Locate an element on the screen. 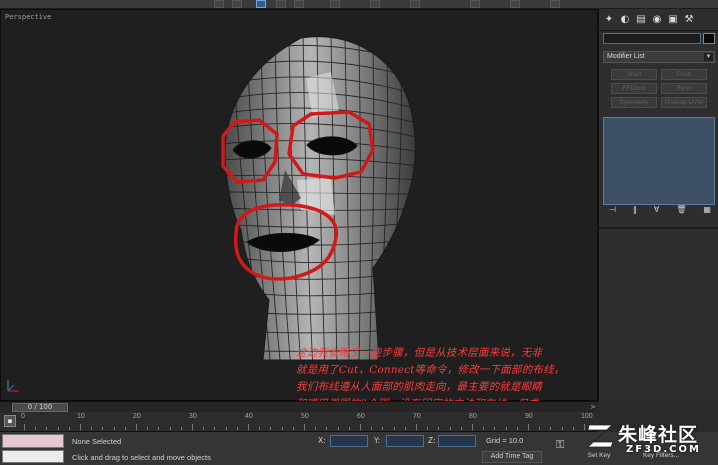  maxscript-input-box is located at coordinates (33, 456).